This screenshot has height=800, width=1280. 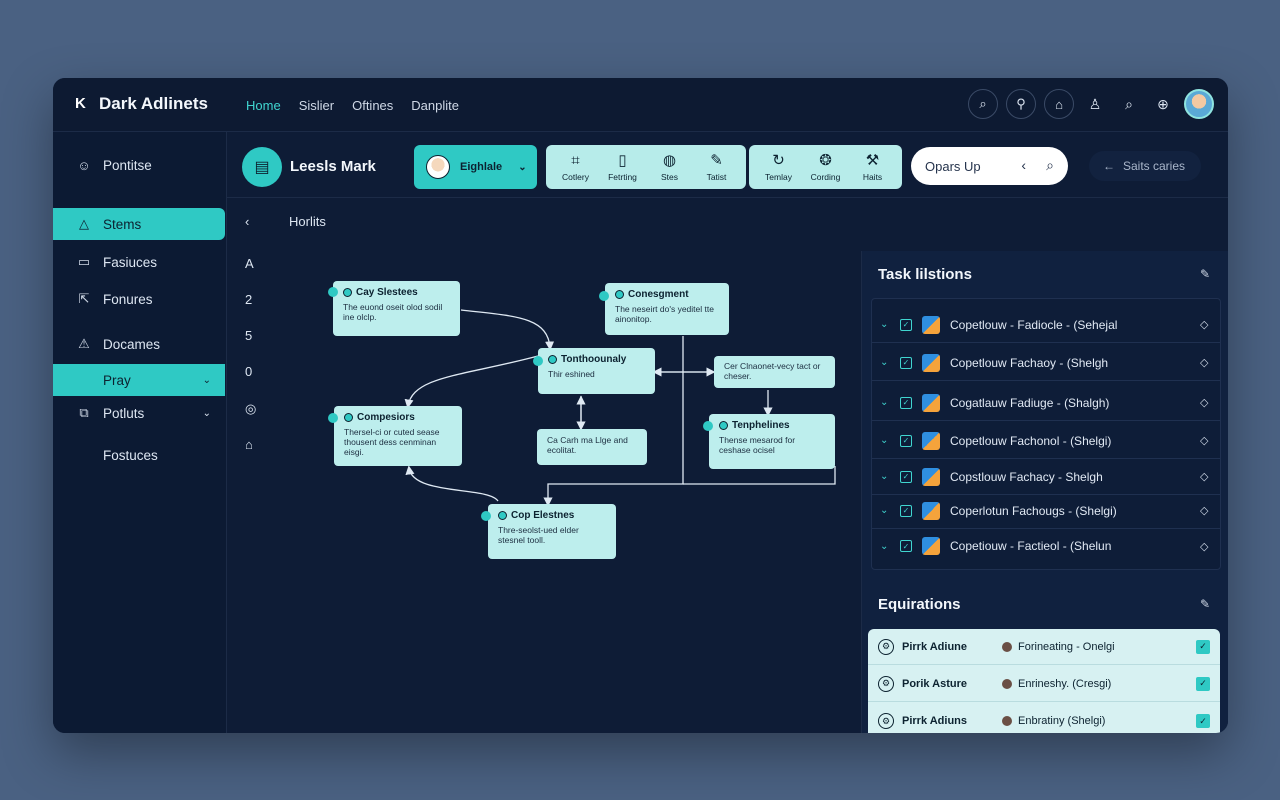 What do you see at coordinates (248, 299) in the screenshot?
I see `subnav-item: 2` at bounding box center [248, 299].